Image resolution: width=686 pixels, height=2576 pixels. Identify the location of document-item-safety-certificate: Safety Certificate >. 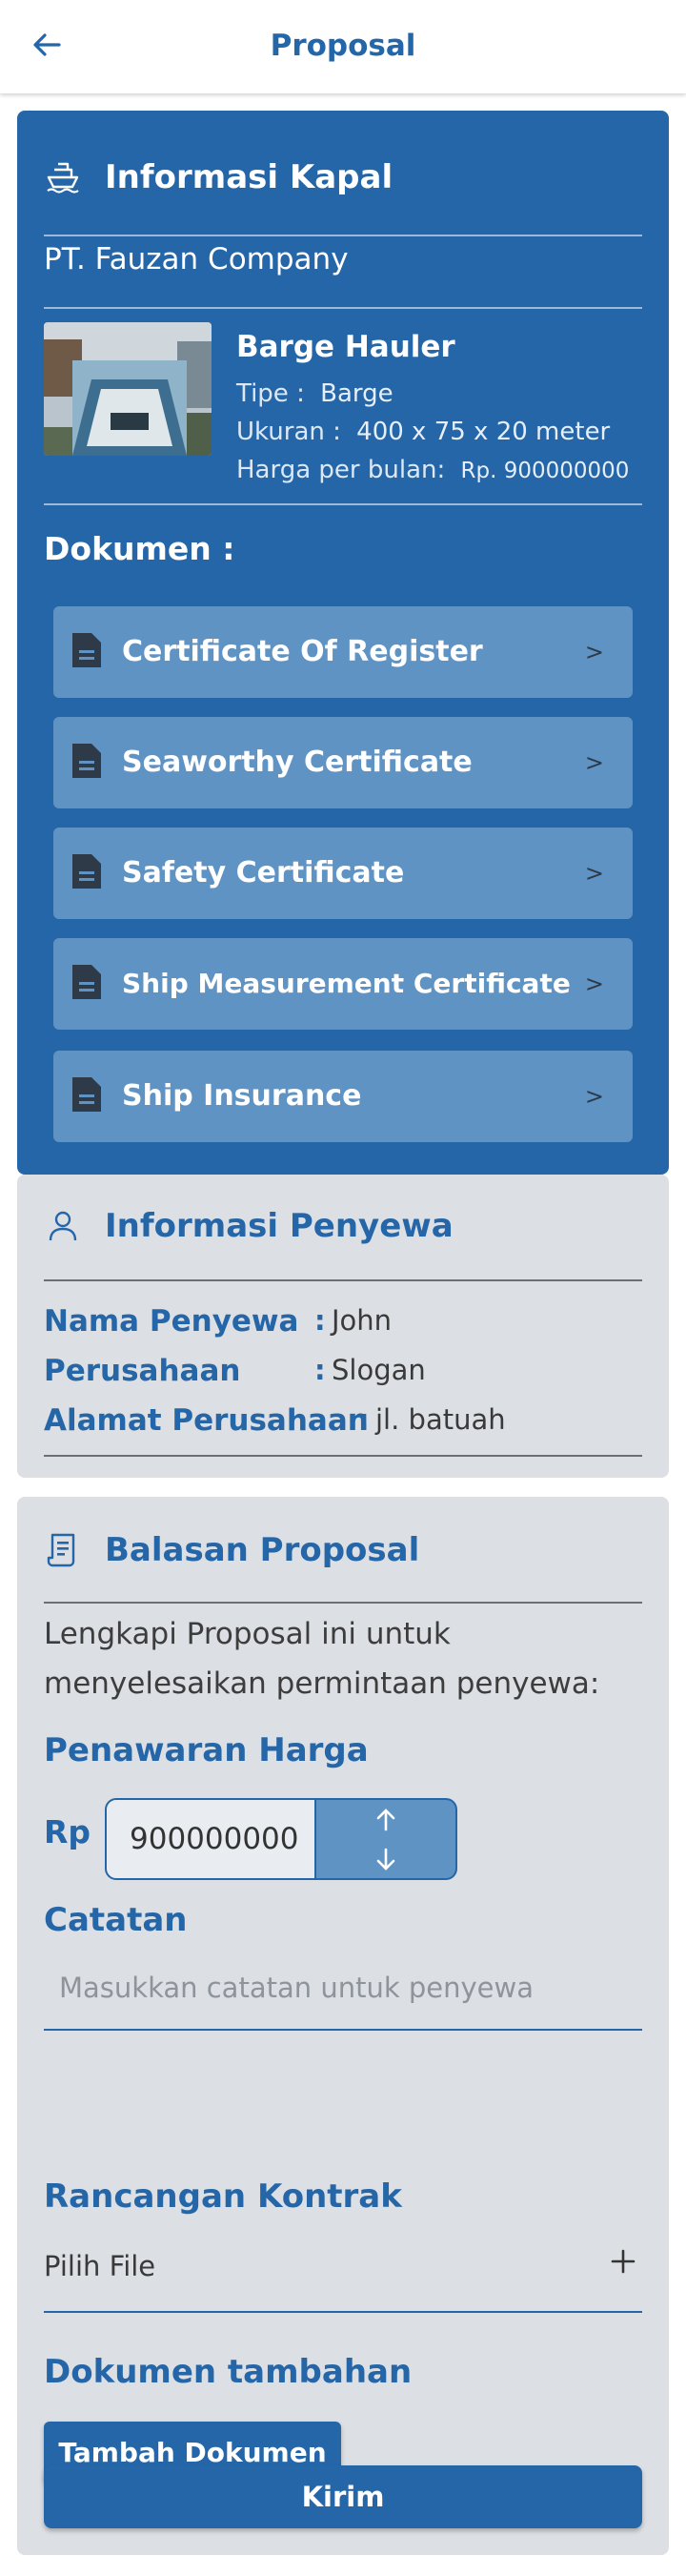
(343, 874).